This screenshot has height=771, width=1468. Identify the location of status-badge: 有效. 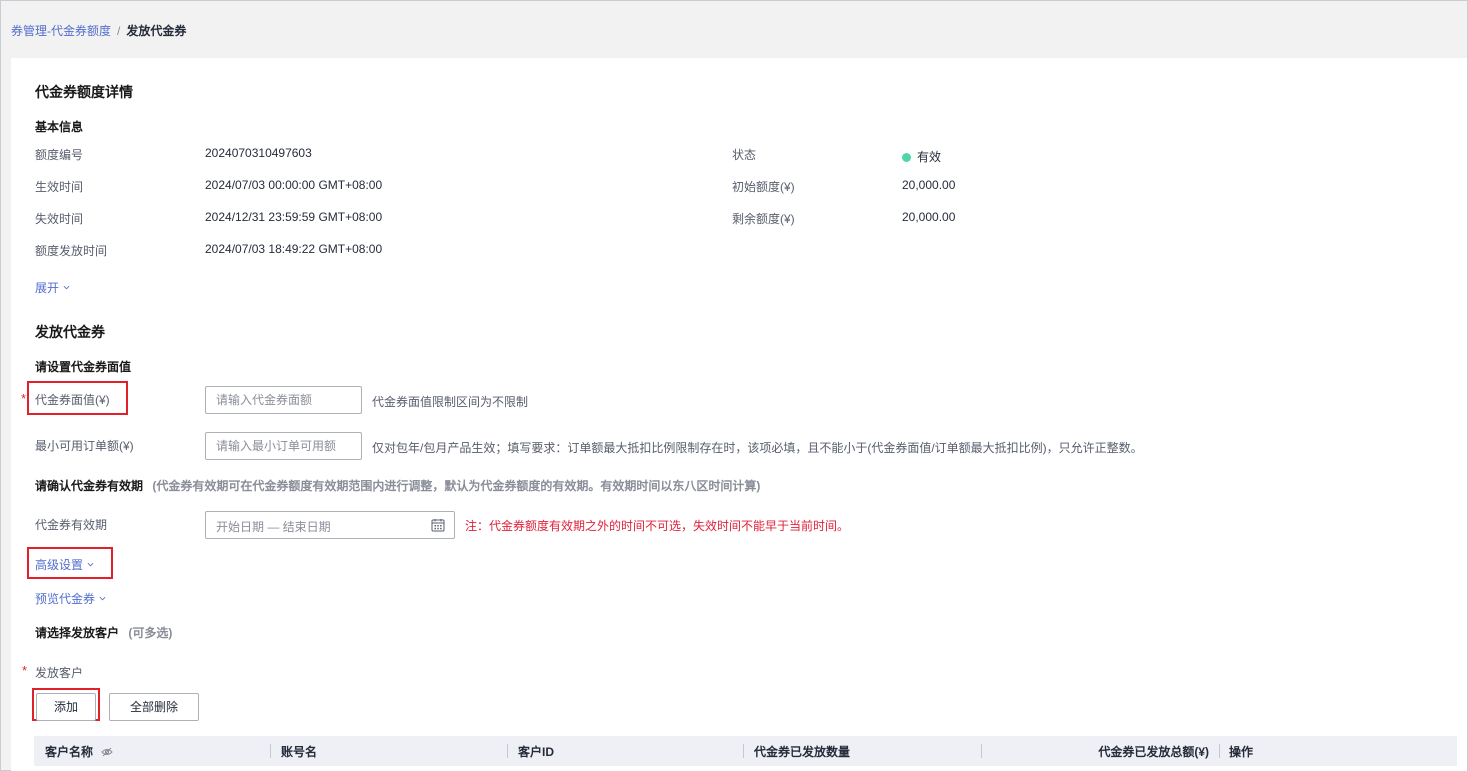
(921, 156).